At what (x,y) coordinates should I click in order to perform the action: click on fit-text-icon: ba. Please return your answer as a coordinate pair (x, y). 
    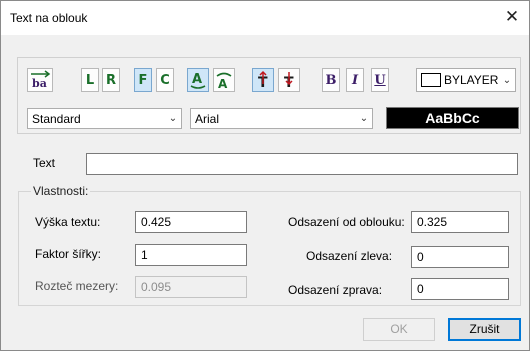
    Looking at the image, I should click on (40, 80).